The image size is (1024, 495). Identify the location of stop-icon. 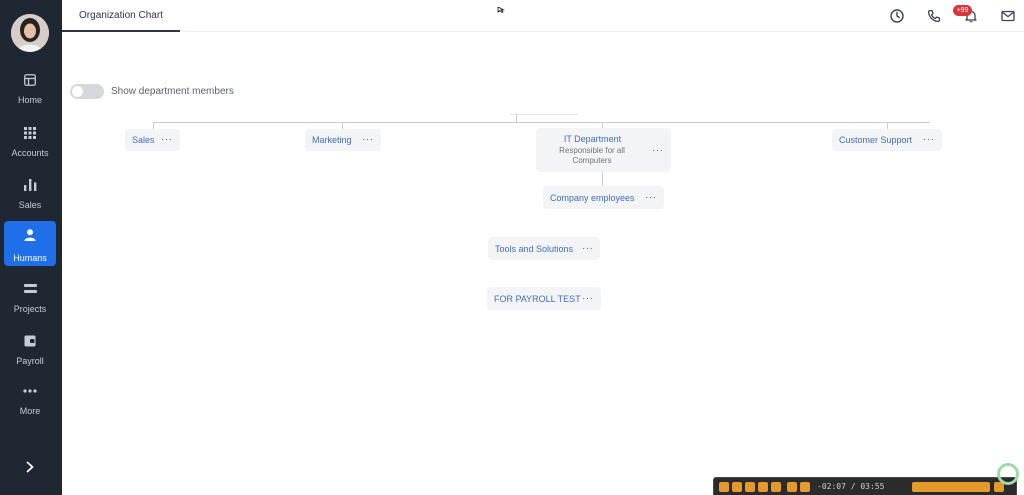
(750, 487).